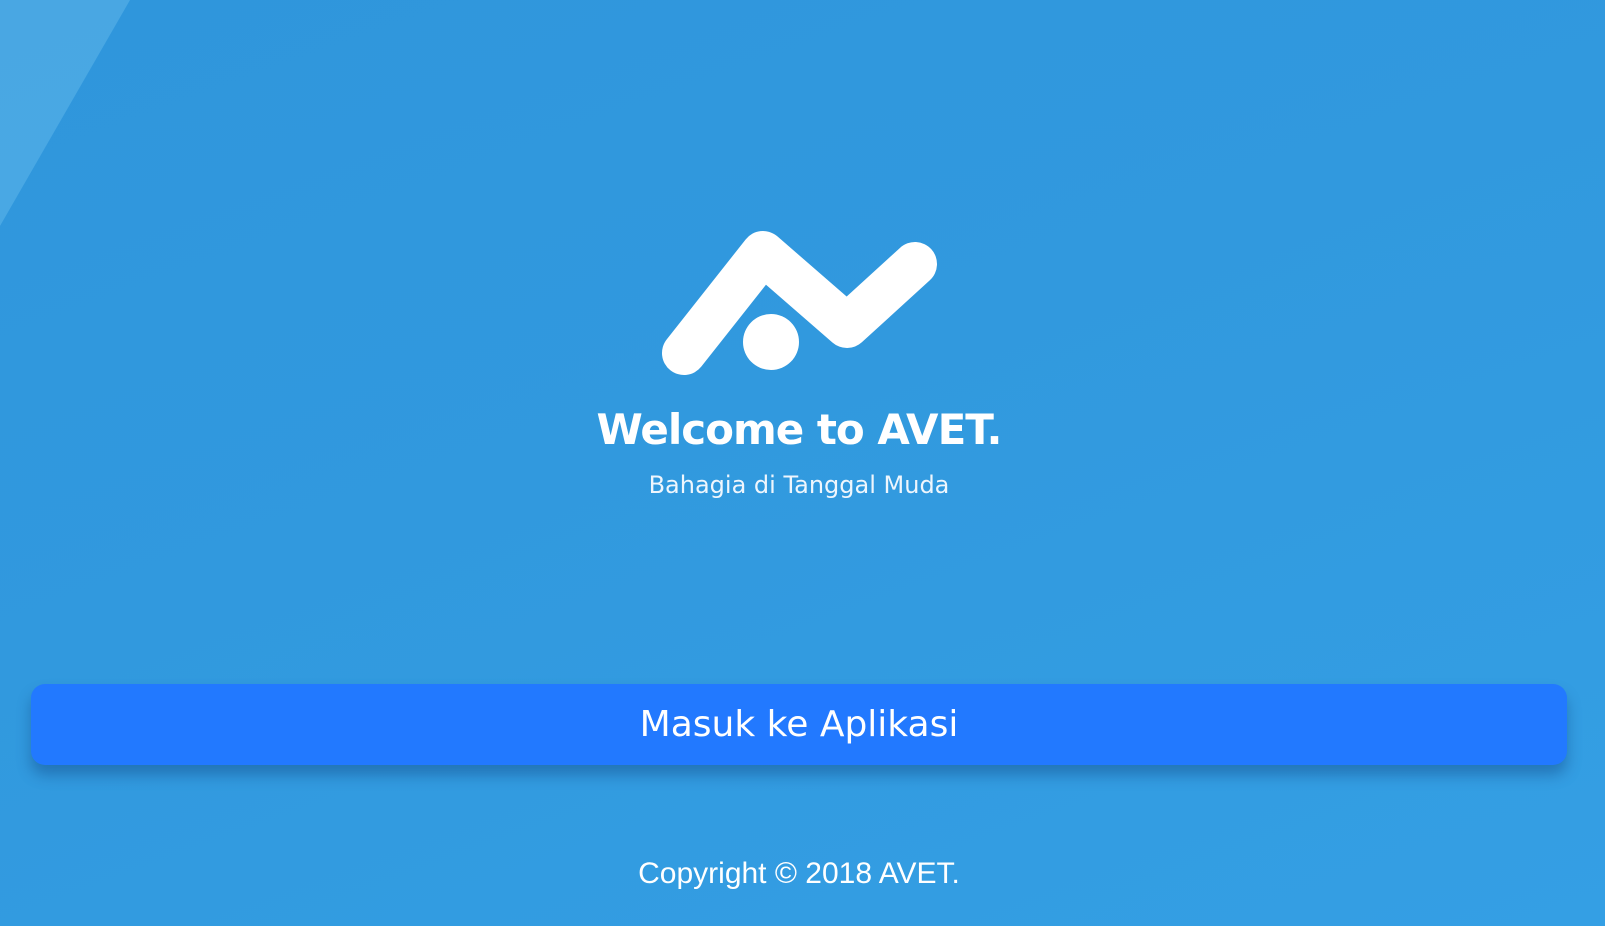 This screenshot has height=926, width=1605. Describe the element at coordinates (799, 873) in the screenshot. I see `copyright-text: Copyright © 2018 AVET.` at that location.